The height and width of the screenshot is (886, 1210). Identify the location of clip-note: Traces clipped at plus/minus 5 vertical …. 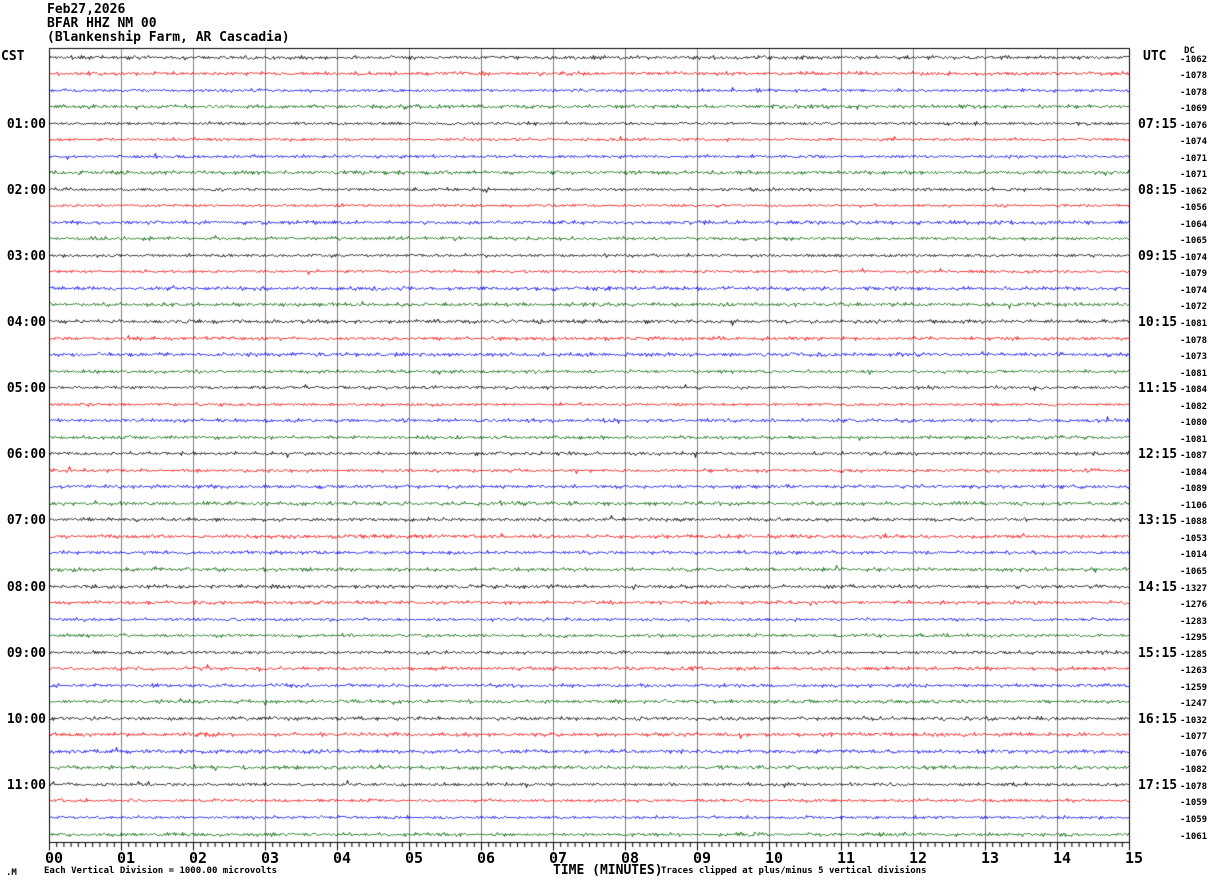
(794, 871).